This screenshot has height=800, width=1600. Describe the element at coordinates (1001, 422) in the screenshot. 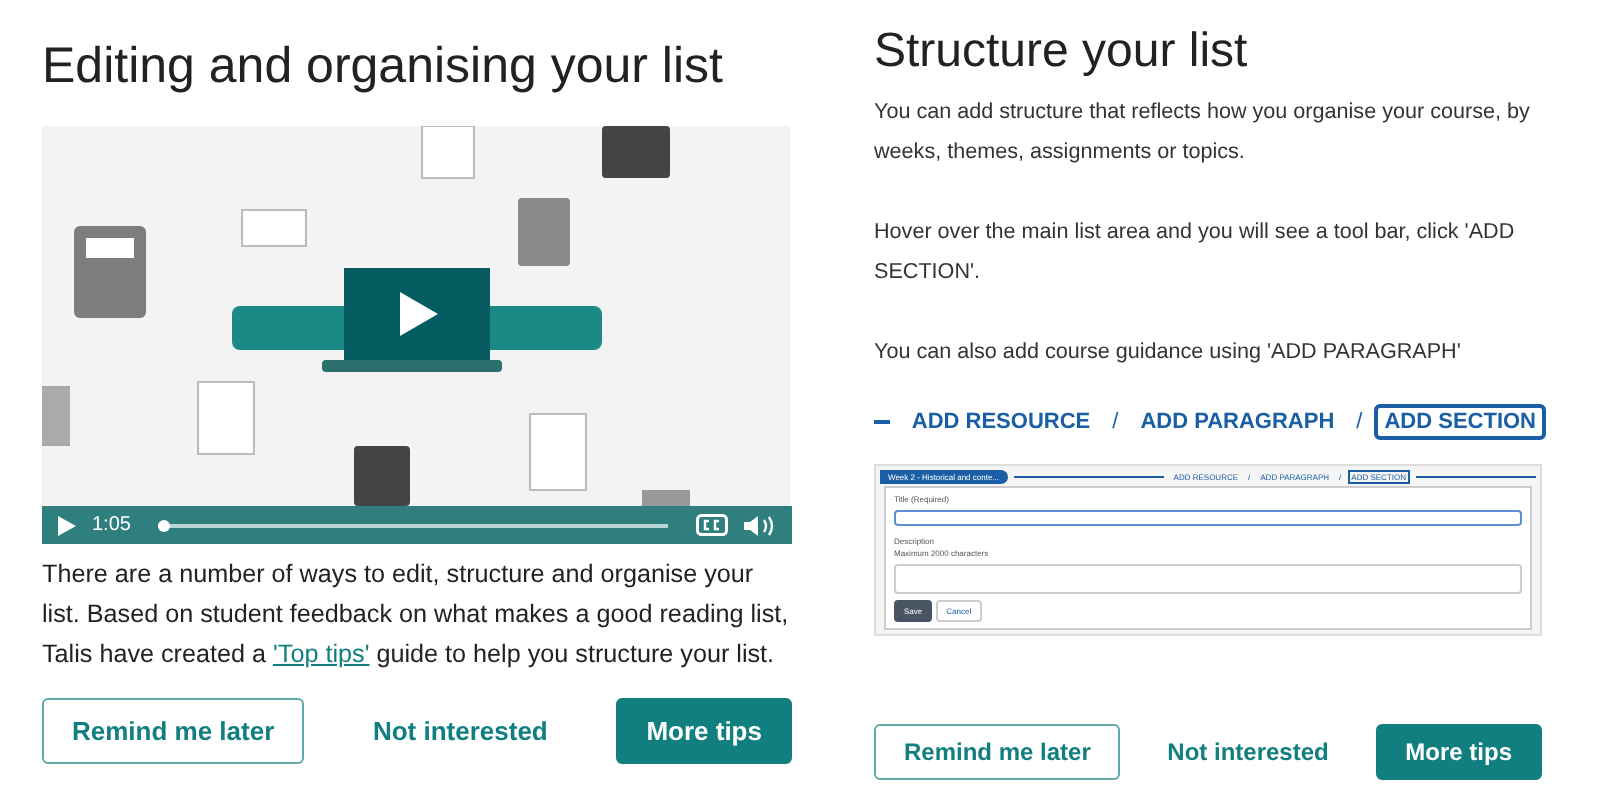

I see `toolbar-action: ADD RESOURCE` at that location.